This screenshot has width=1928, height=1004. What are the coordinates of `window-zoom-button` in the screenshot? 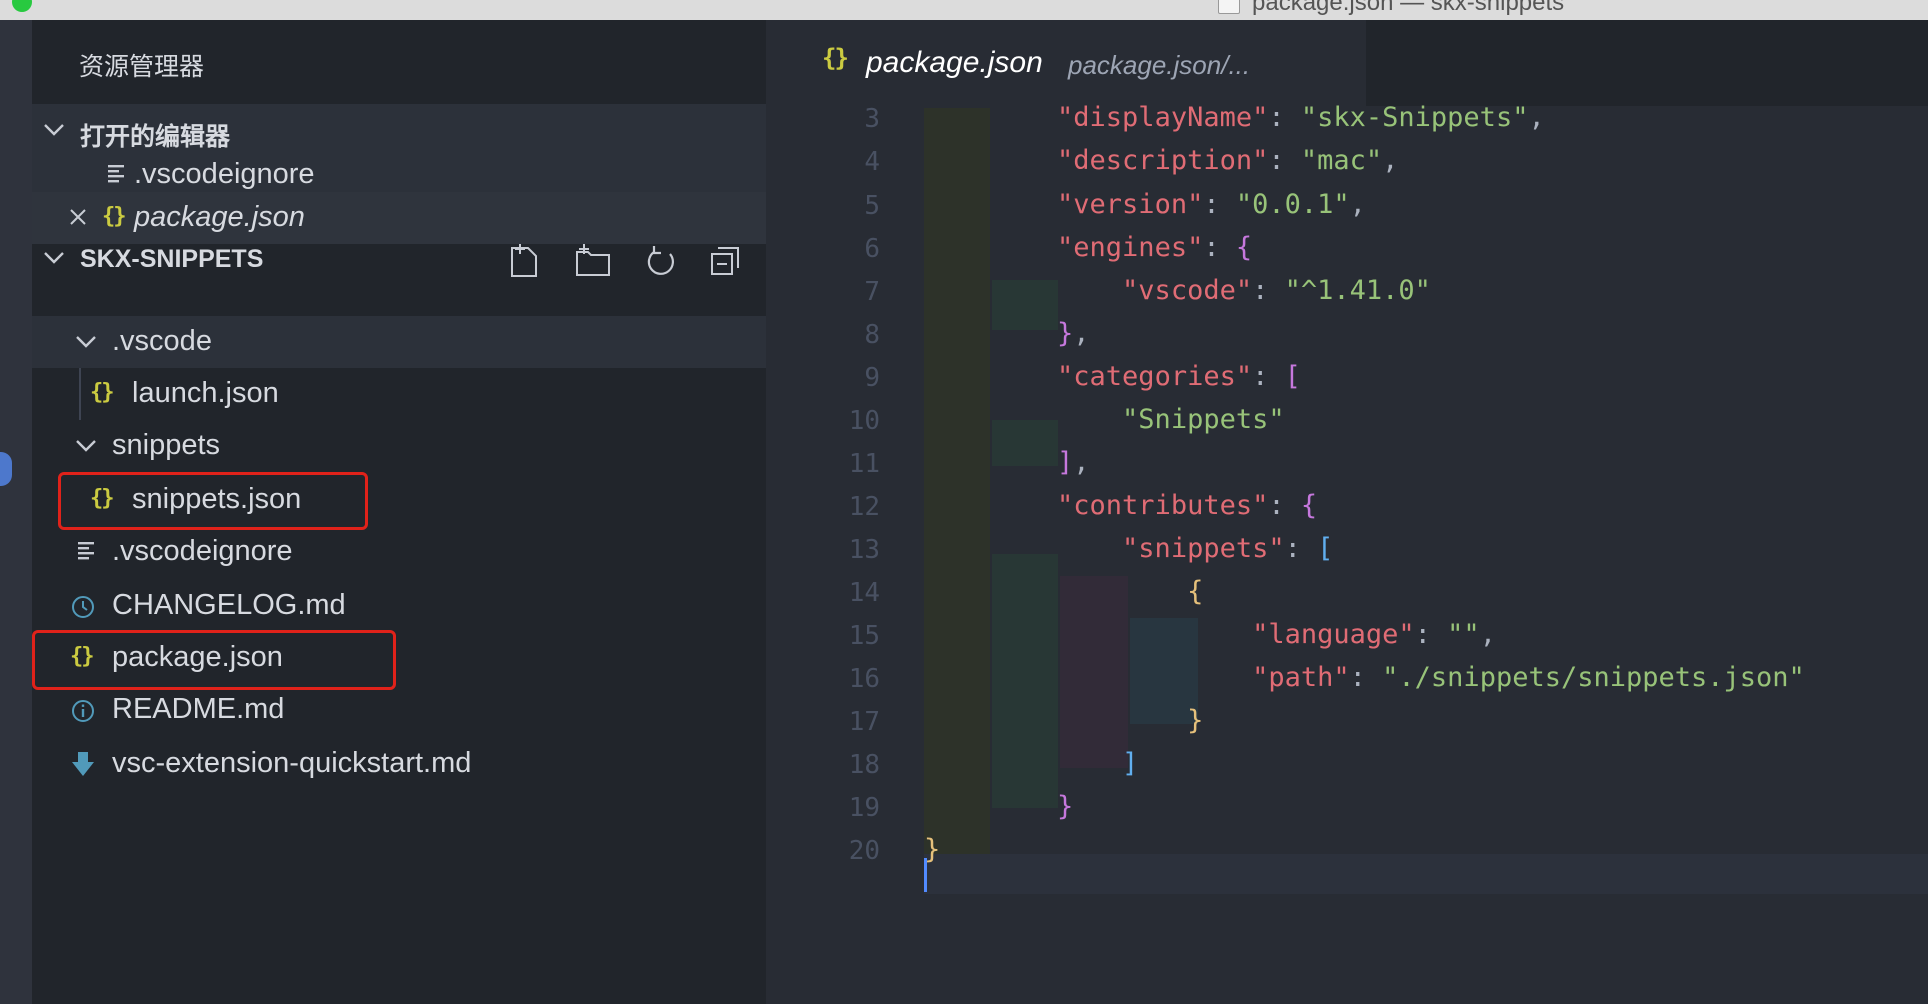 It's located at (22, 6).